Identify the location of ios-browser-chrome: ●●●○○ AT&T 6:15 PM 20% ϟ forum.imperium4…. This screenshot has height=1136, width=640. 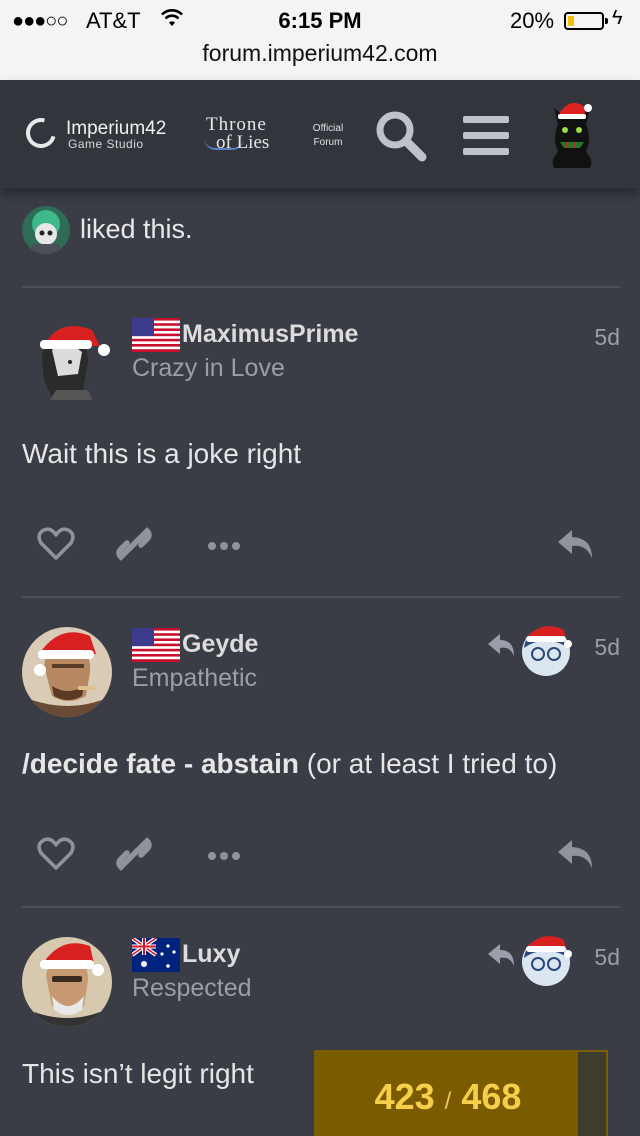
(320, 40).